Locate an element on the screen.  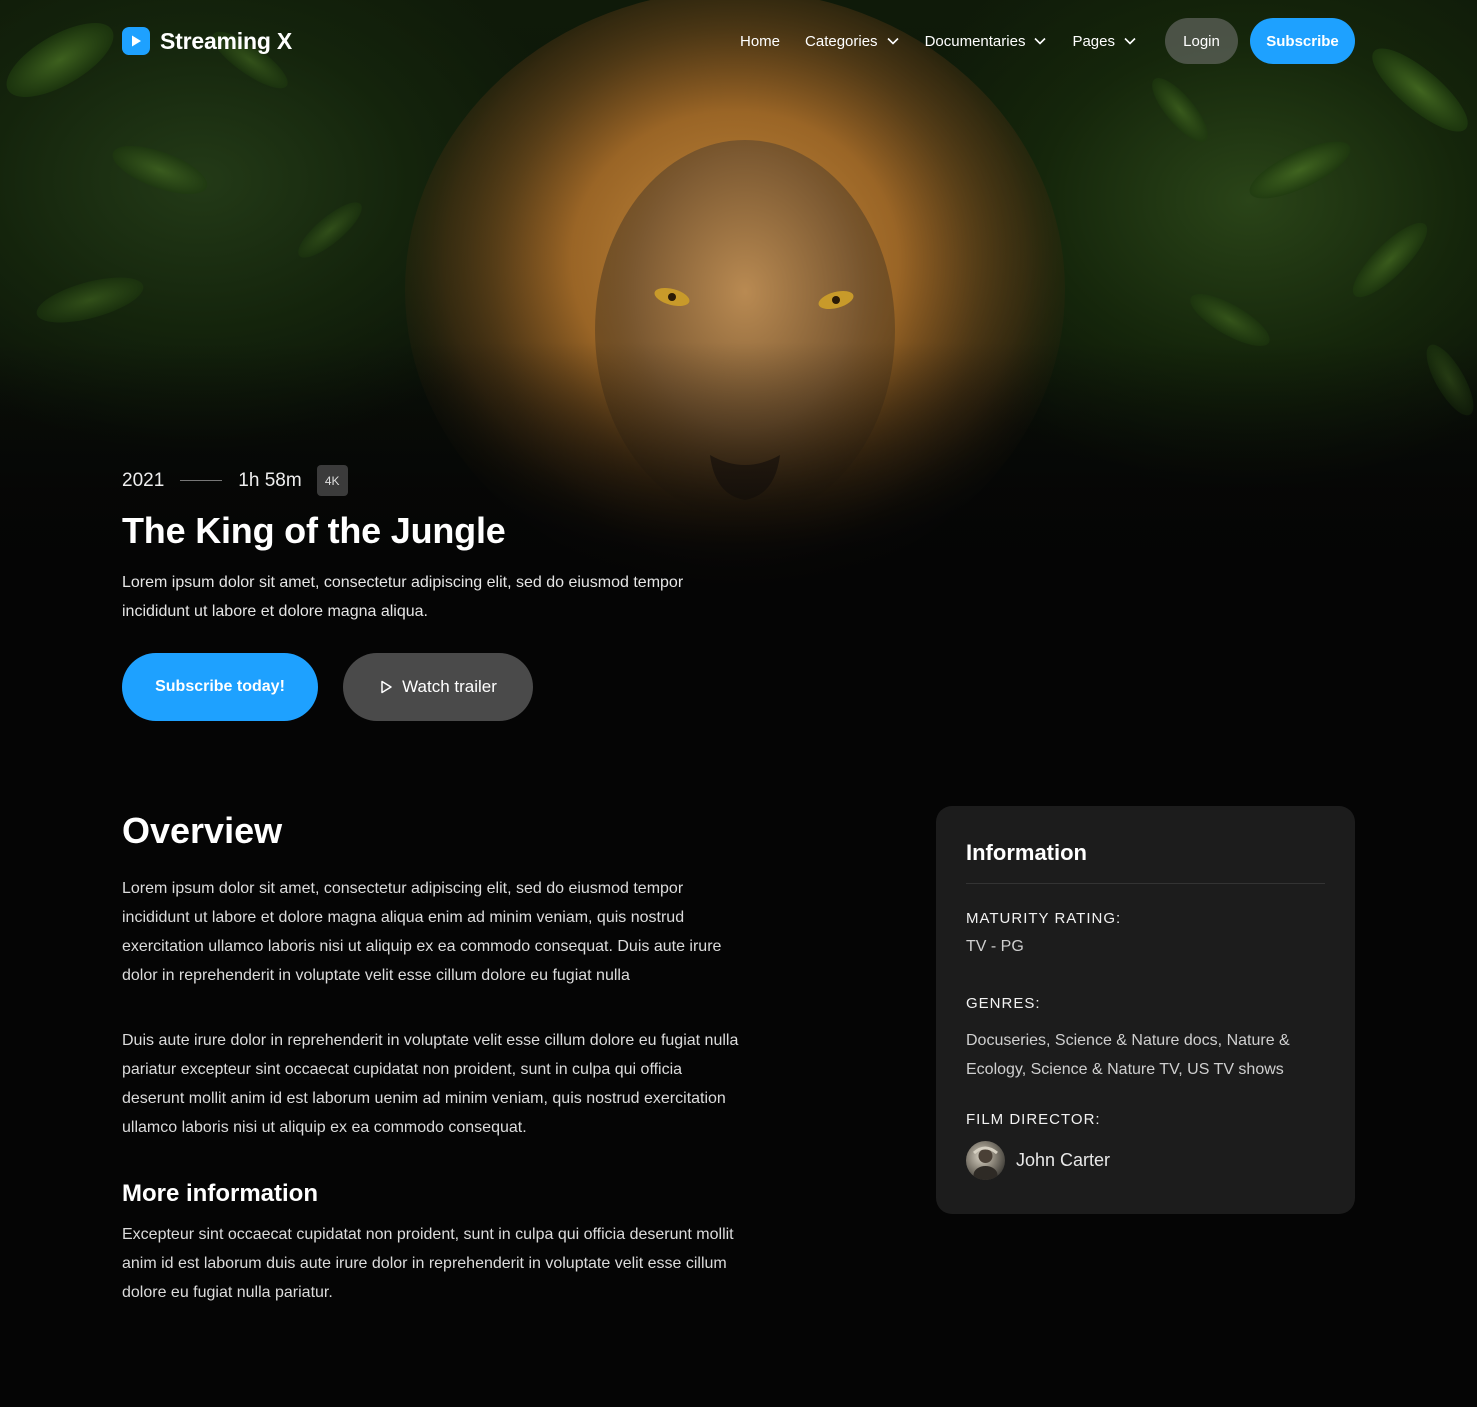
nav-documentaries: Documentaries is located at coordinates (986, 41).